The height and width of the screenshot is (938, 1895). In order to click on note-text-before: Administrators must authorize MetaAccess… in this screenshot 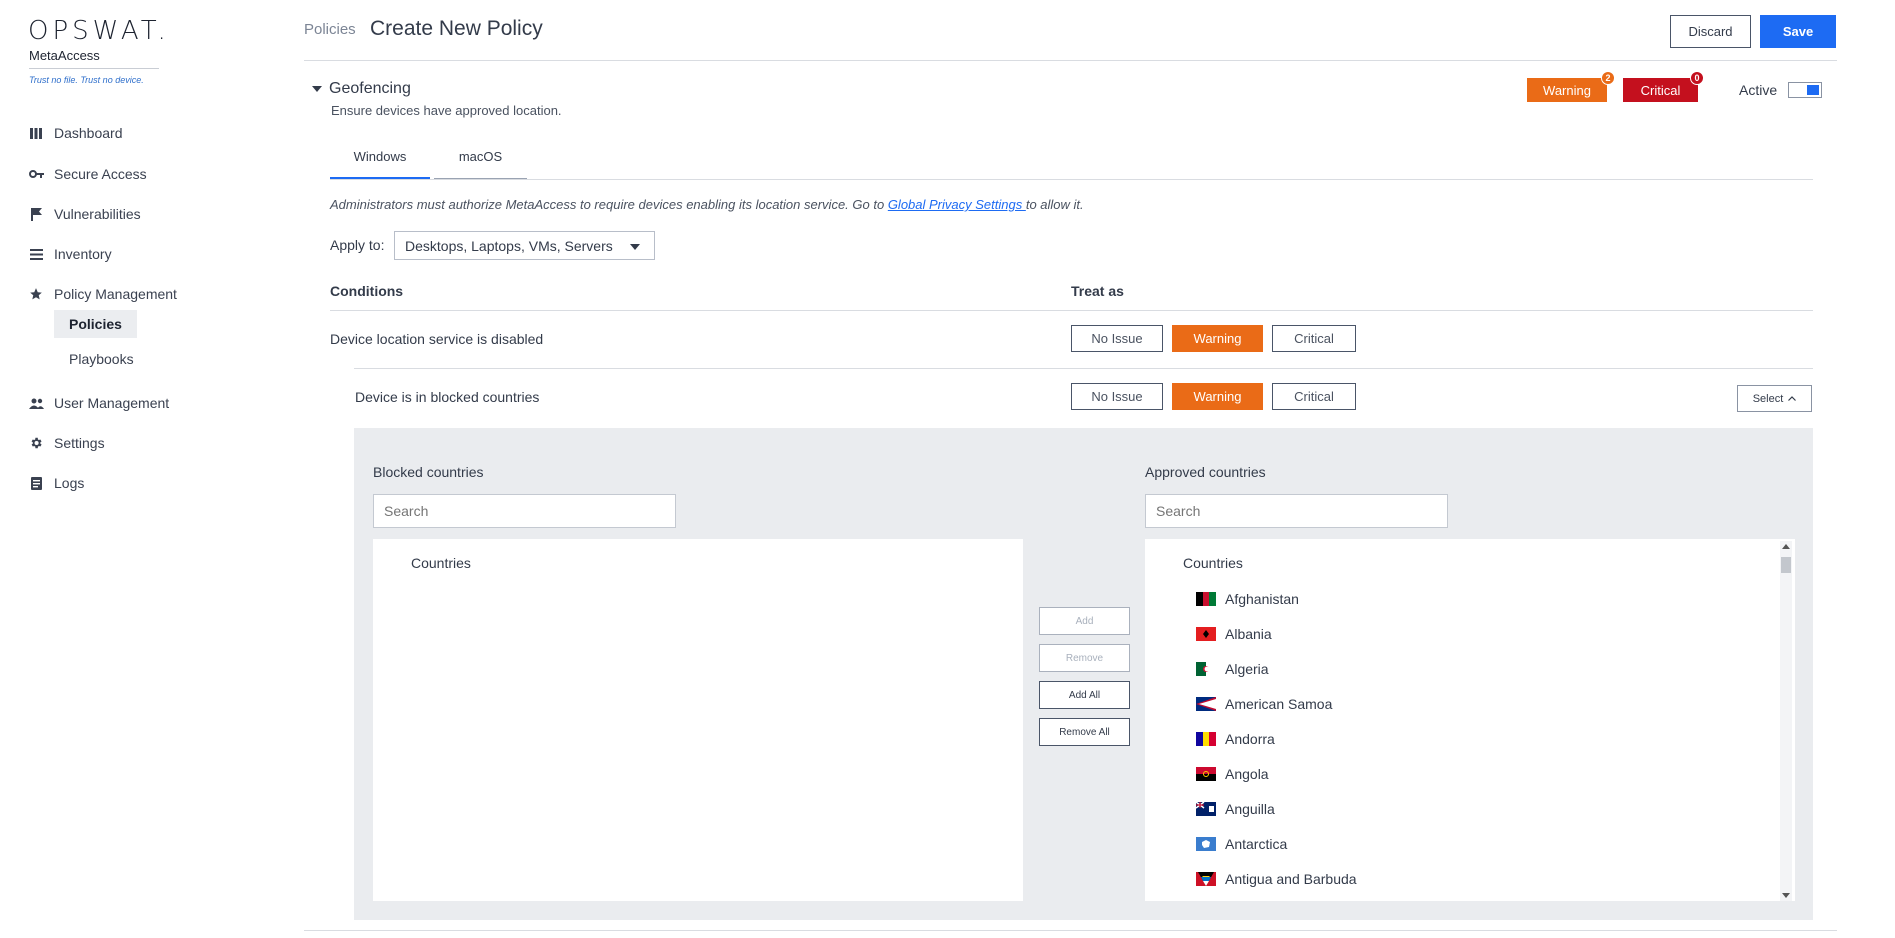, I will do `click(609, 204)`.